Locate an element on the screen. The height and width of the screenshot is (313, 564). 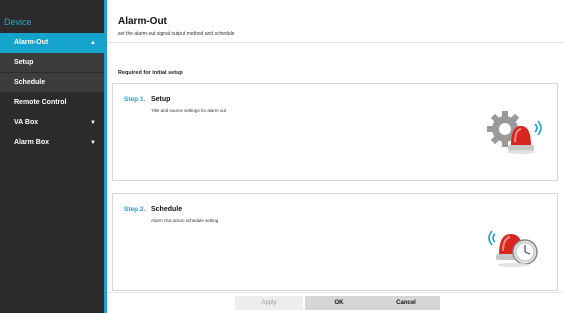
sidebar-item-label: Alarm Box is located at coordinates (32, 142).